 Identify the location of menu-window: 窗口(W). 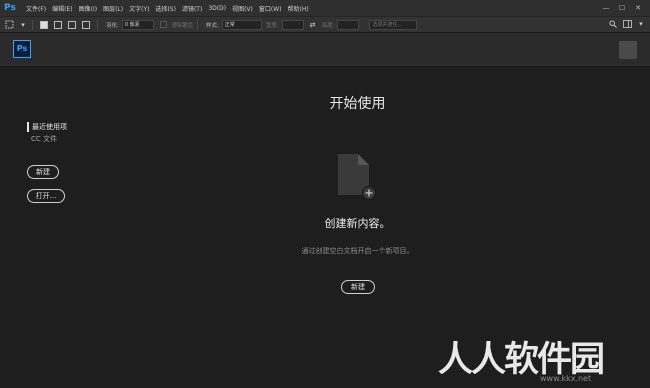
(270, 8).